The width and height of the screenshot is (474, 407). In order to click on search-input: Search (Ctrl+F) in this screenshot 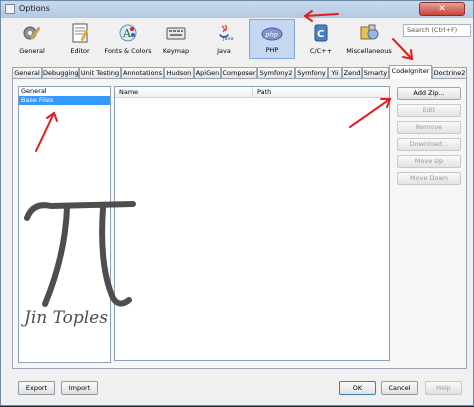, I will do `click(437, 30)`.